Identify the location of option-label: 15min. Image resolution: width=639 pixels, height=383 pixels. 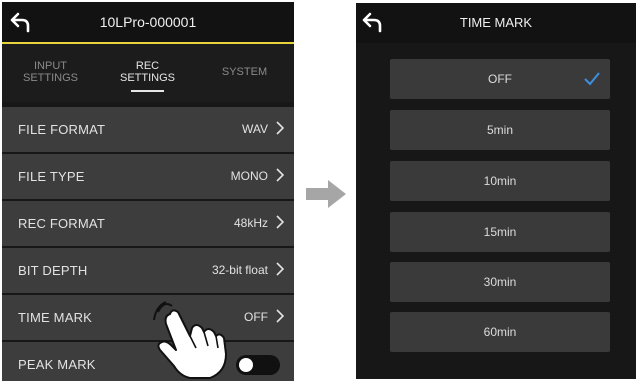
(500, 232).